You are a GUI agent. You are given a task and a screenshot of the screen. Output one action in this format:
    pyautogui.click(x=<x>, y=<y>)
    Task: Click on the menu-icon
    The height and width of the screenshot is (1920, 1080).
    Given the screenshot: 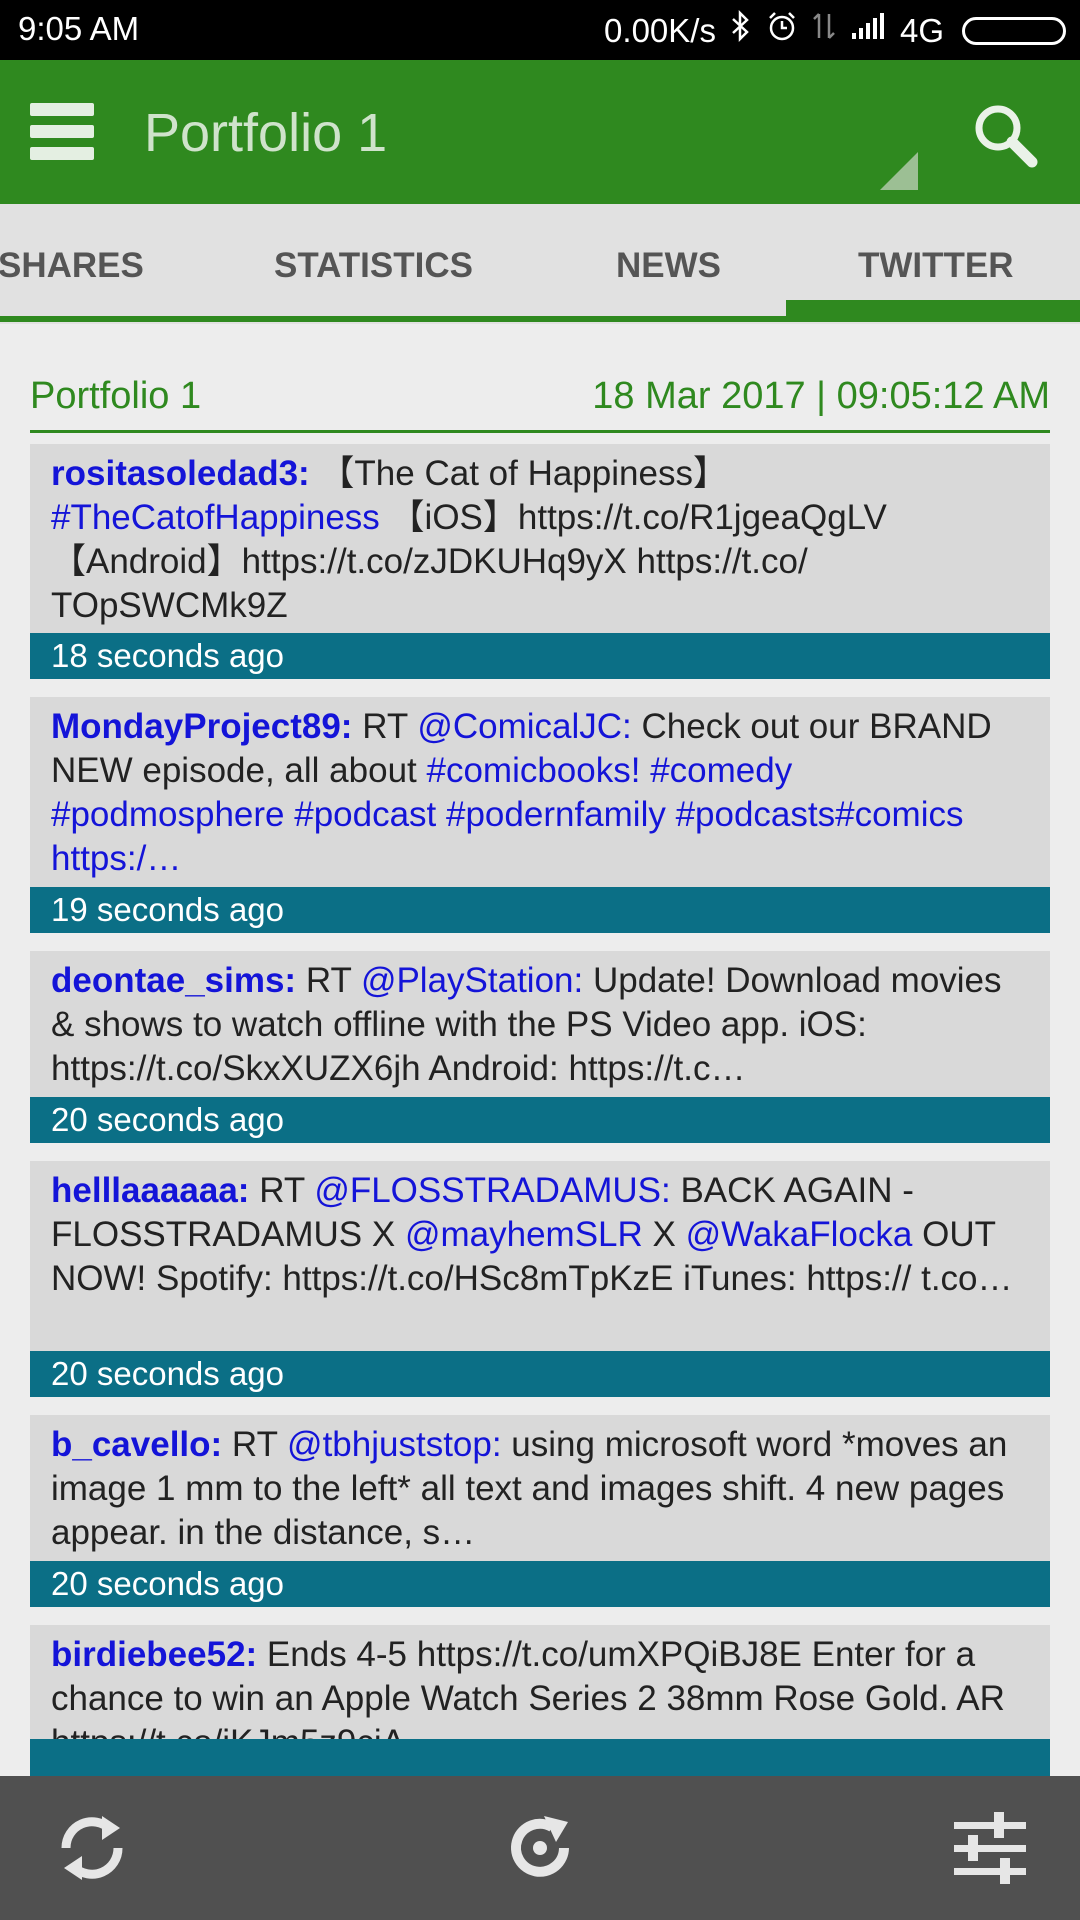 What is the action you would take?
    pyautogui.click(x=62, y=132)
    